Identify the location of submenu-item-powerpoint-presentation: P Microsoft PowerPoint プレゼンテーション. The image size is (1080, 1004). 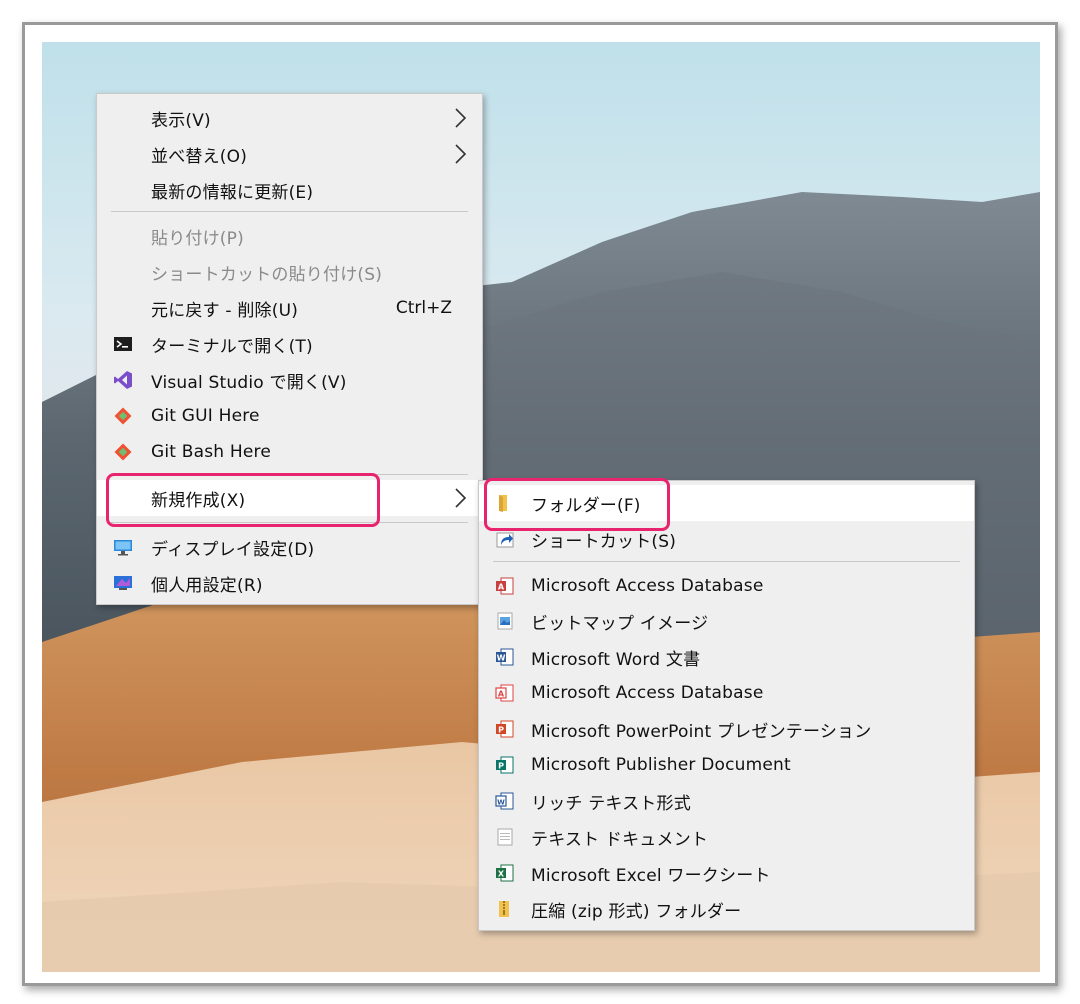
(726, 729).